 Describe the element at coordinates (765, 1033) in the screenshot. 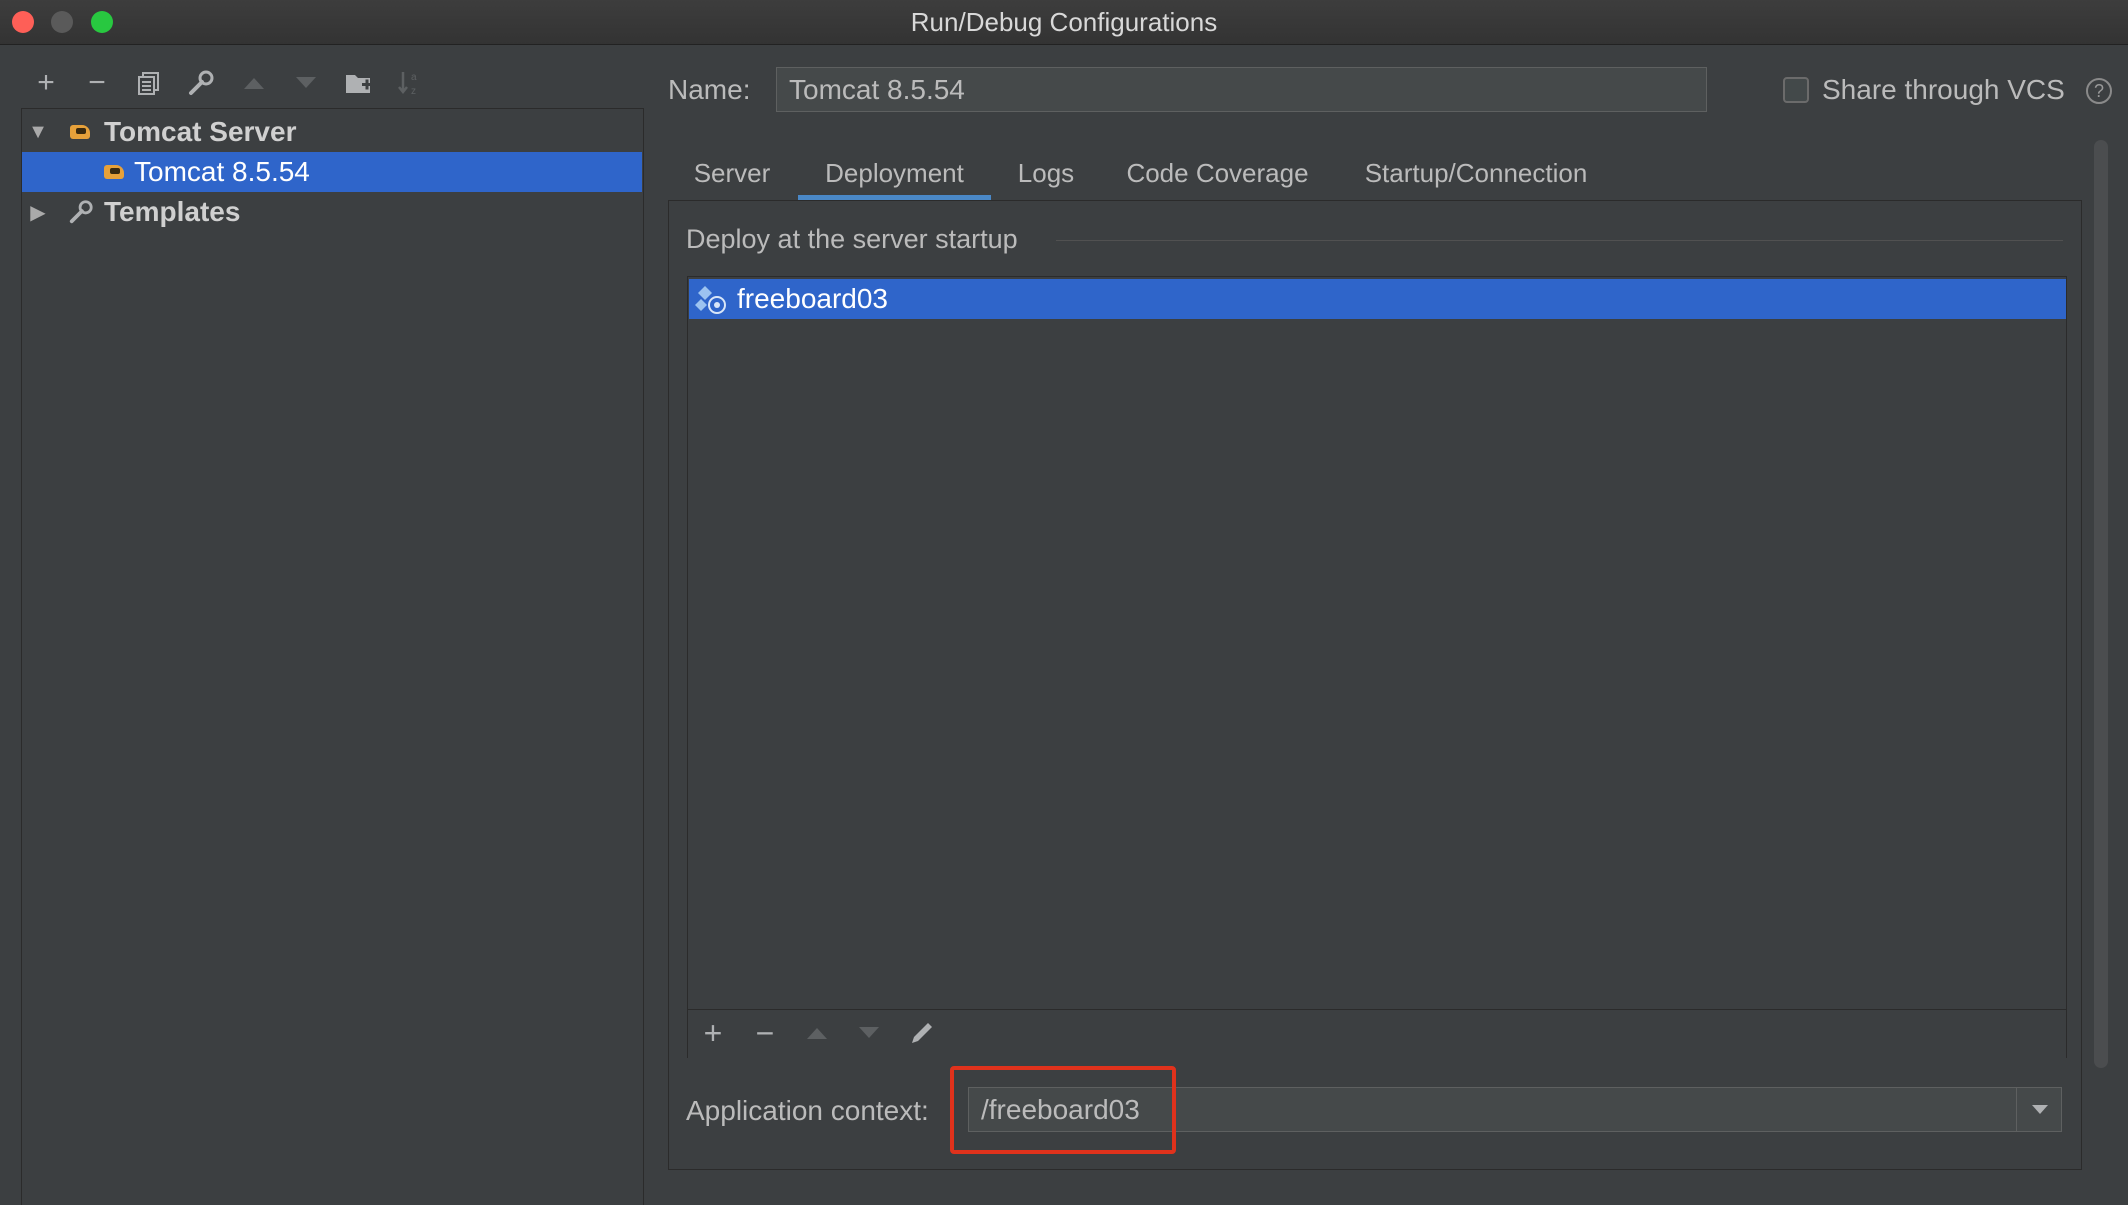

I see `remove-artifact-icon: −` at that location.